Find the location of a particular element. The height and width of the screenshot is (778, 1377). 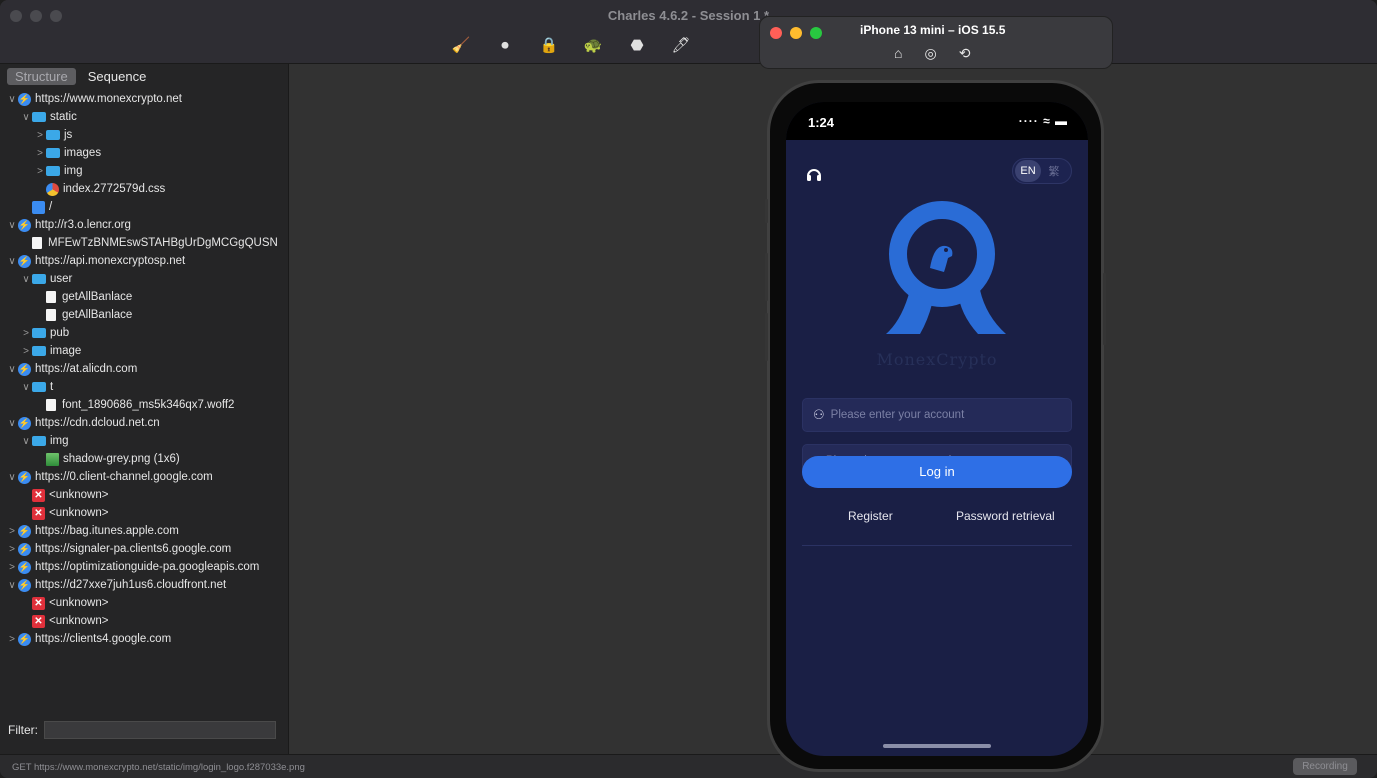

record-button: ⏺ is located at coordinates (505, 45).